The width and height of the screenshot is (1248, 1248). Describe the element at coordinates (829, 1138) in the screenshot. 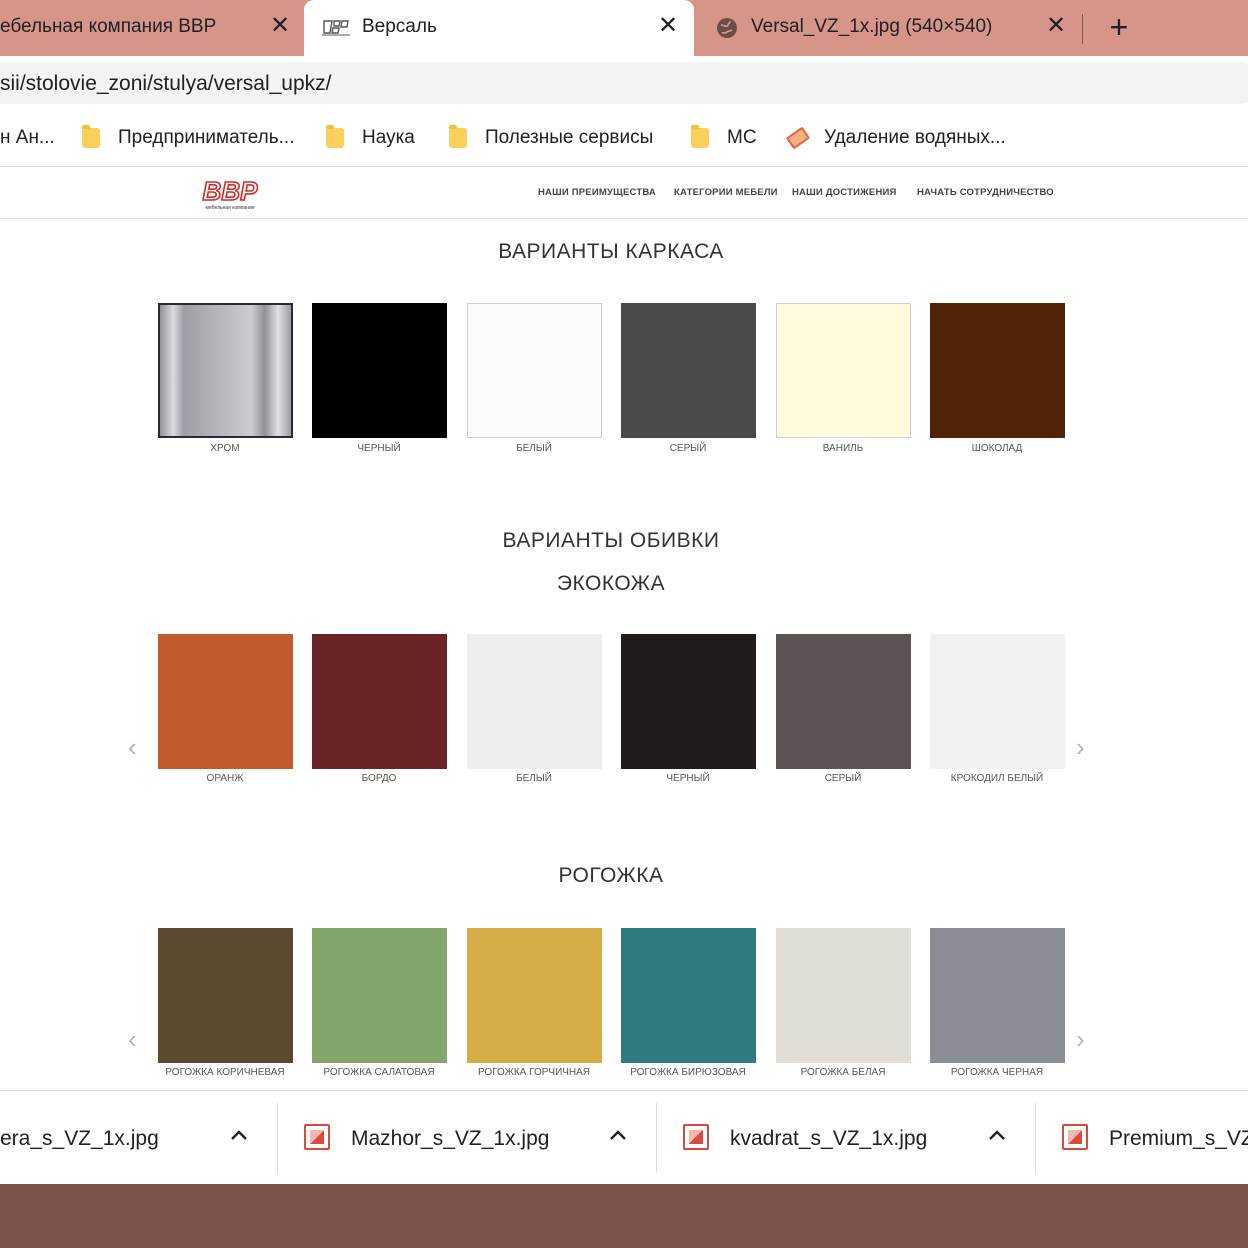

I see `download-filename: kvadrat_s_VZ_1x.jpg` at that location.